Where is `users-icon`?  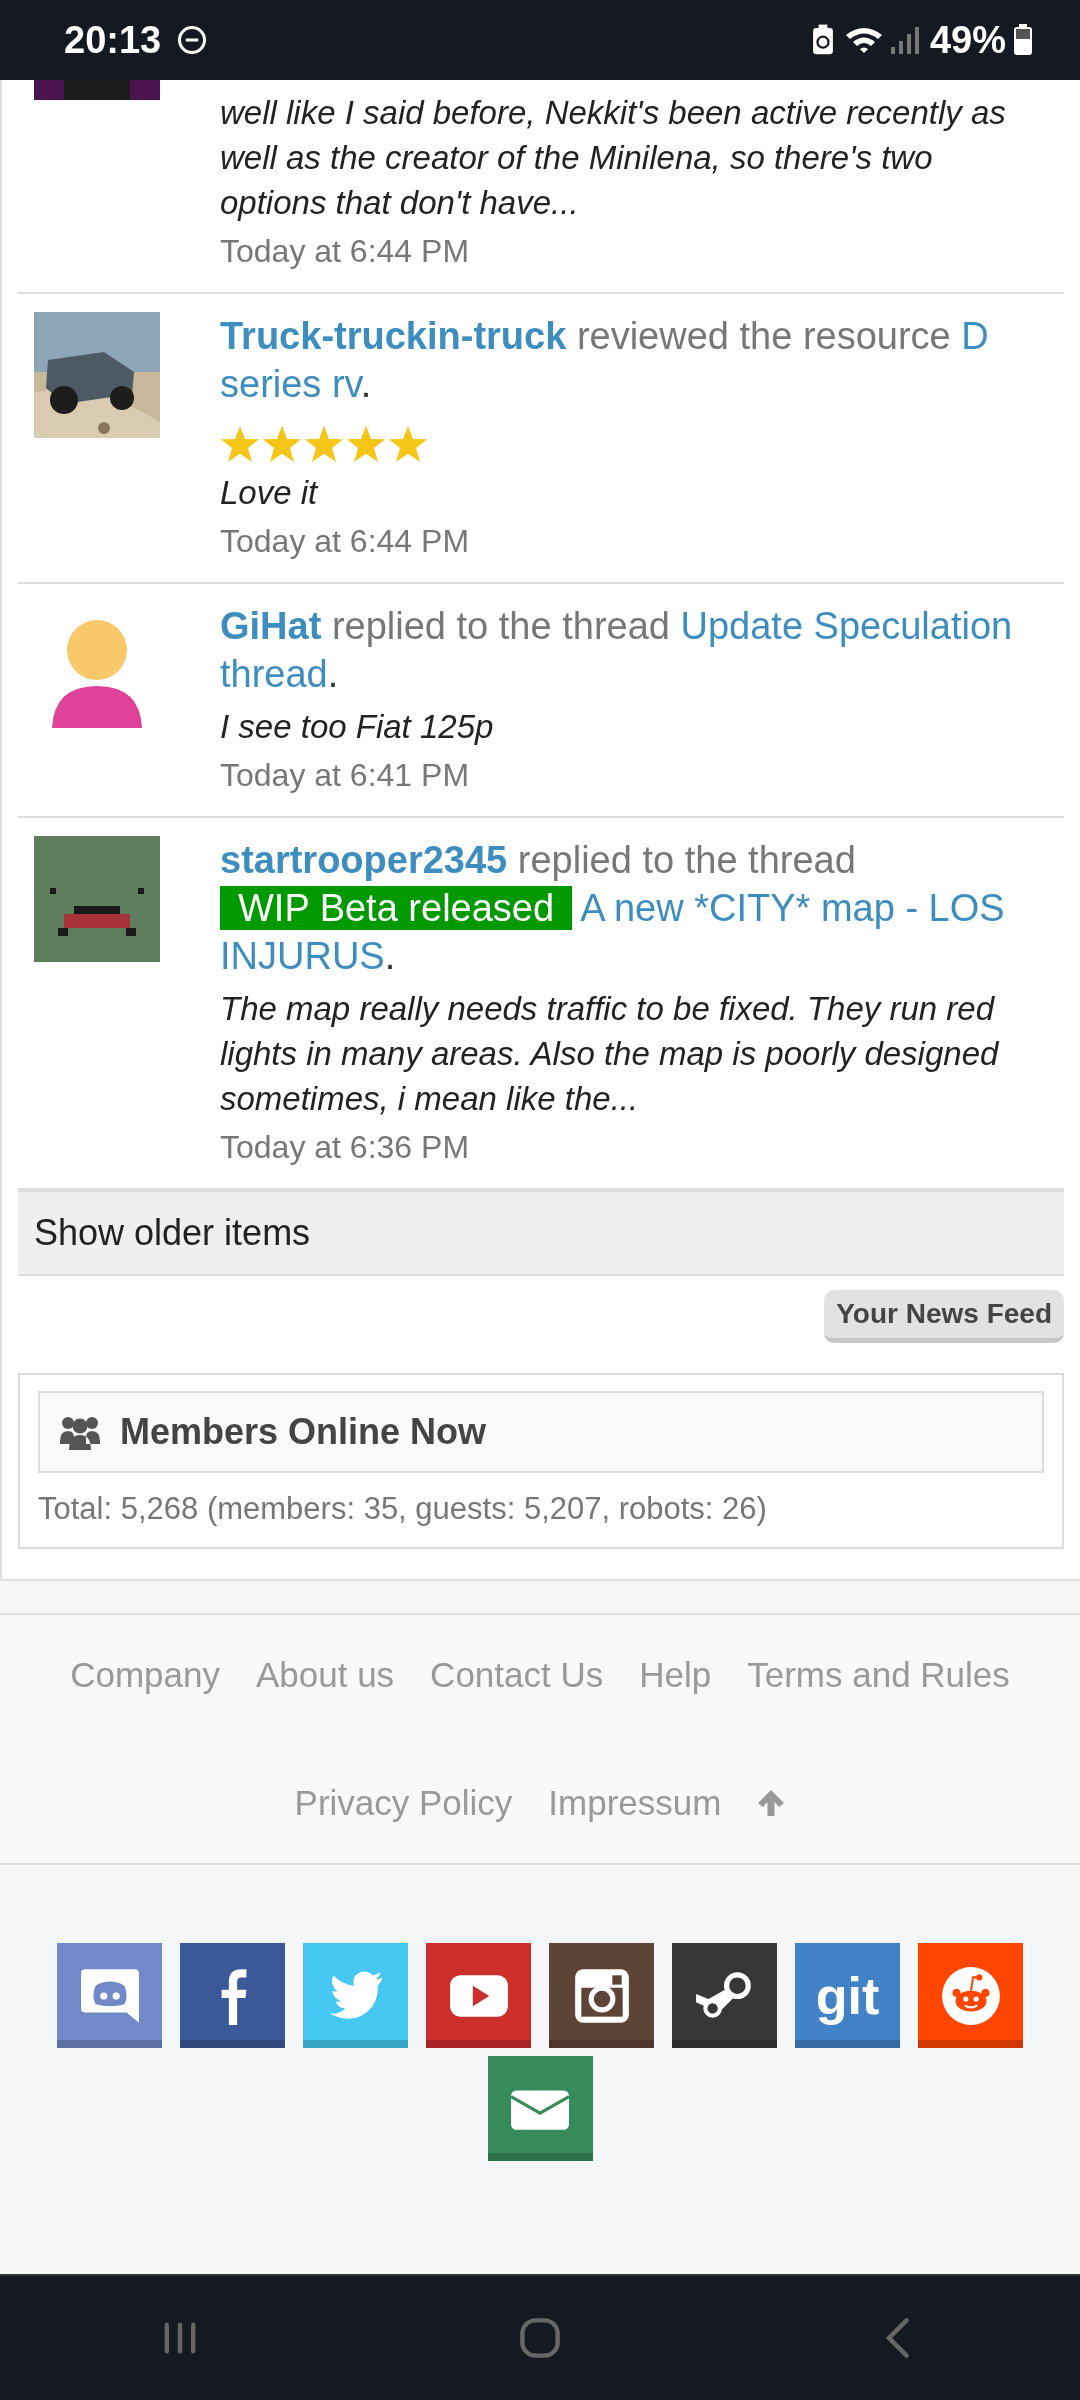
users-icon is located at coordinates (80, 1432).